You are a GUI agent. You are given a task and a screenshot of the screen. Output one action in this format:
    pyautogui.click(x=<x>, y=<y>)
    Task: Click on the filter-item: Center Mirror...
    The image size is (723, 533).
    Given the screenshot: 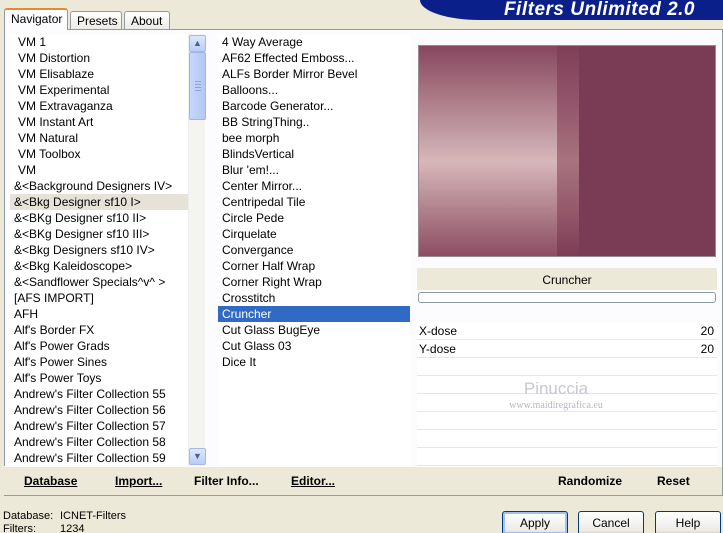 What is the action you would take?
    pyautogui.click(x=314, y=186)
    